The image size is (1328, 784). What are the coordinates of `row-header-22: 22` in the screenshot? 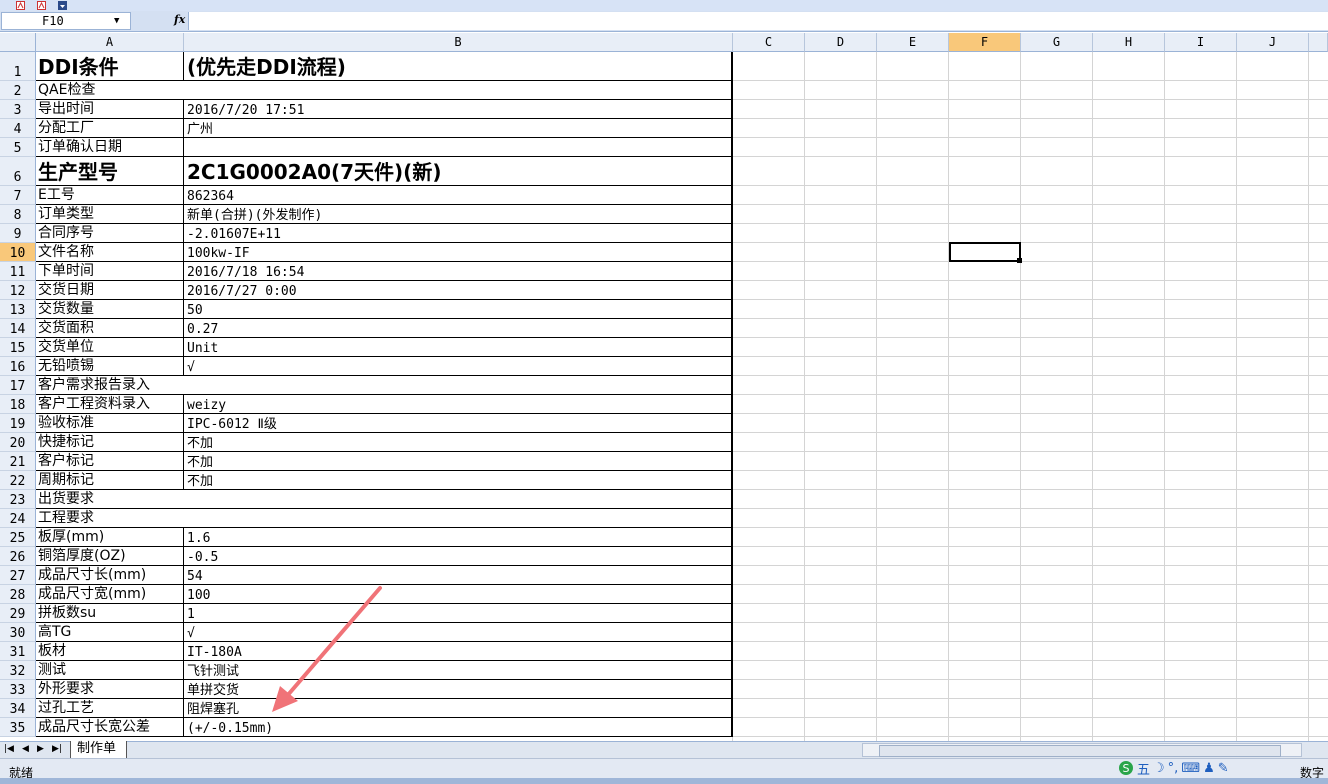 It's located at (18, 480).